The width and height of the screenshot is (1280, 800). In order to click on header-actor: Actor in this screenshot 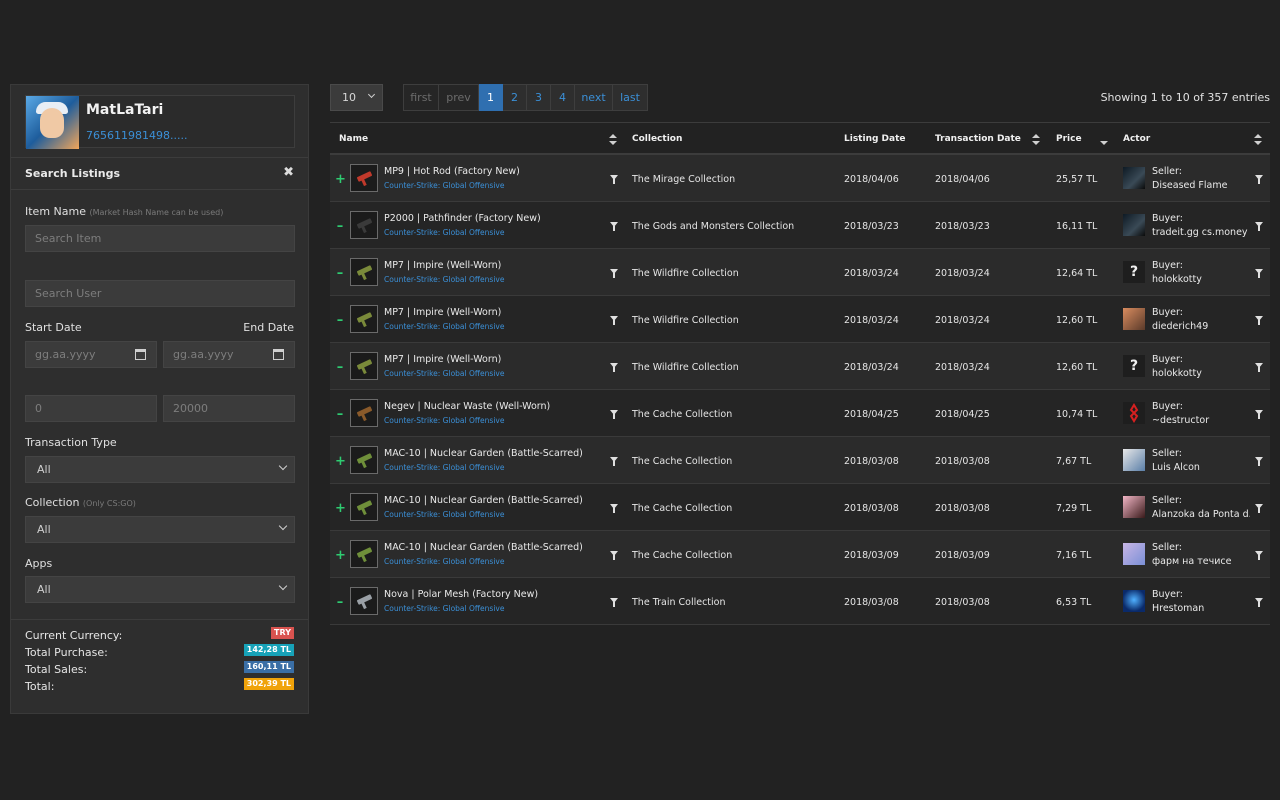, I will do `click(1136, 139)`.